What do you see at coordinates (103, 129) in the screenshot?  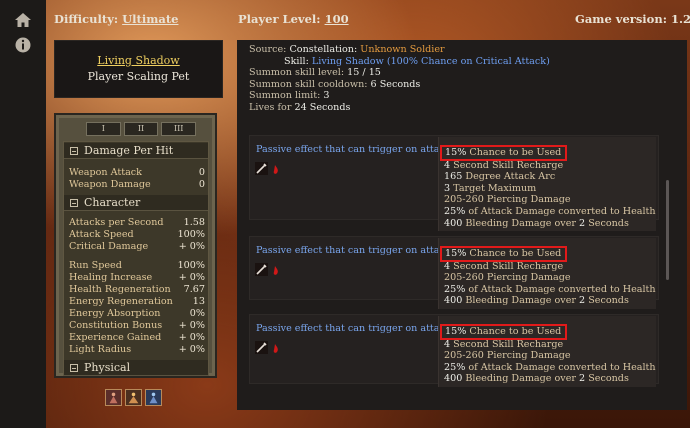 I see `stats-tab-1: I` at bounding box center [103, 129].